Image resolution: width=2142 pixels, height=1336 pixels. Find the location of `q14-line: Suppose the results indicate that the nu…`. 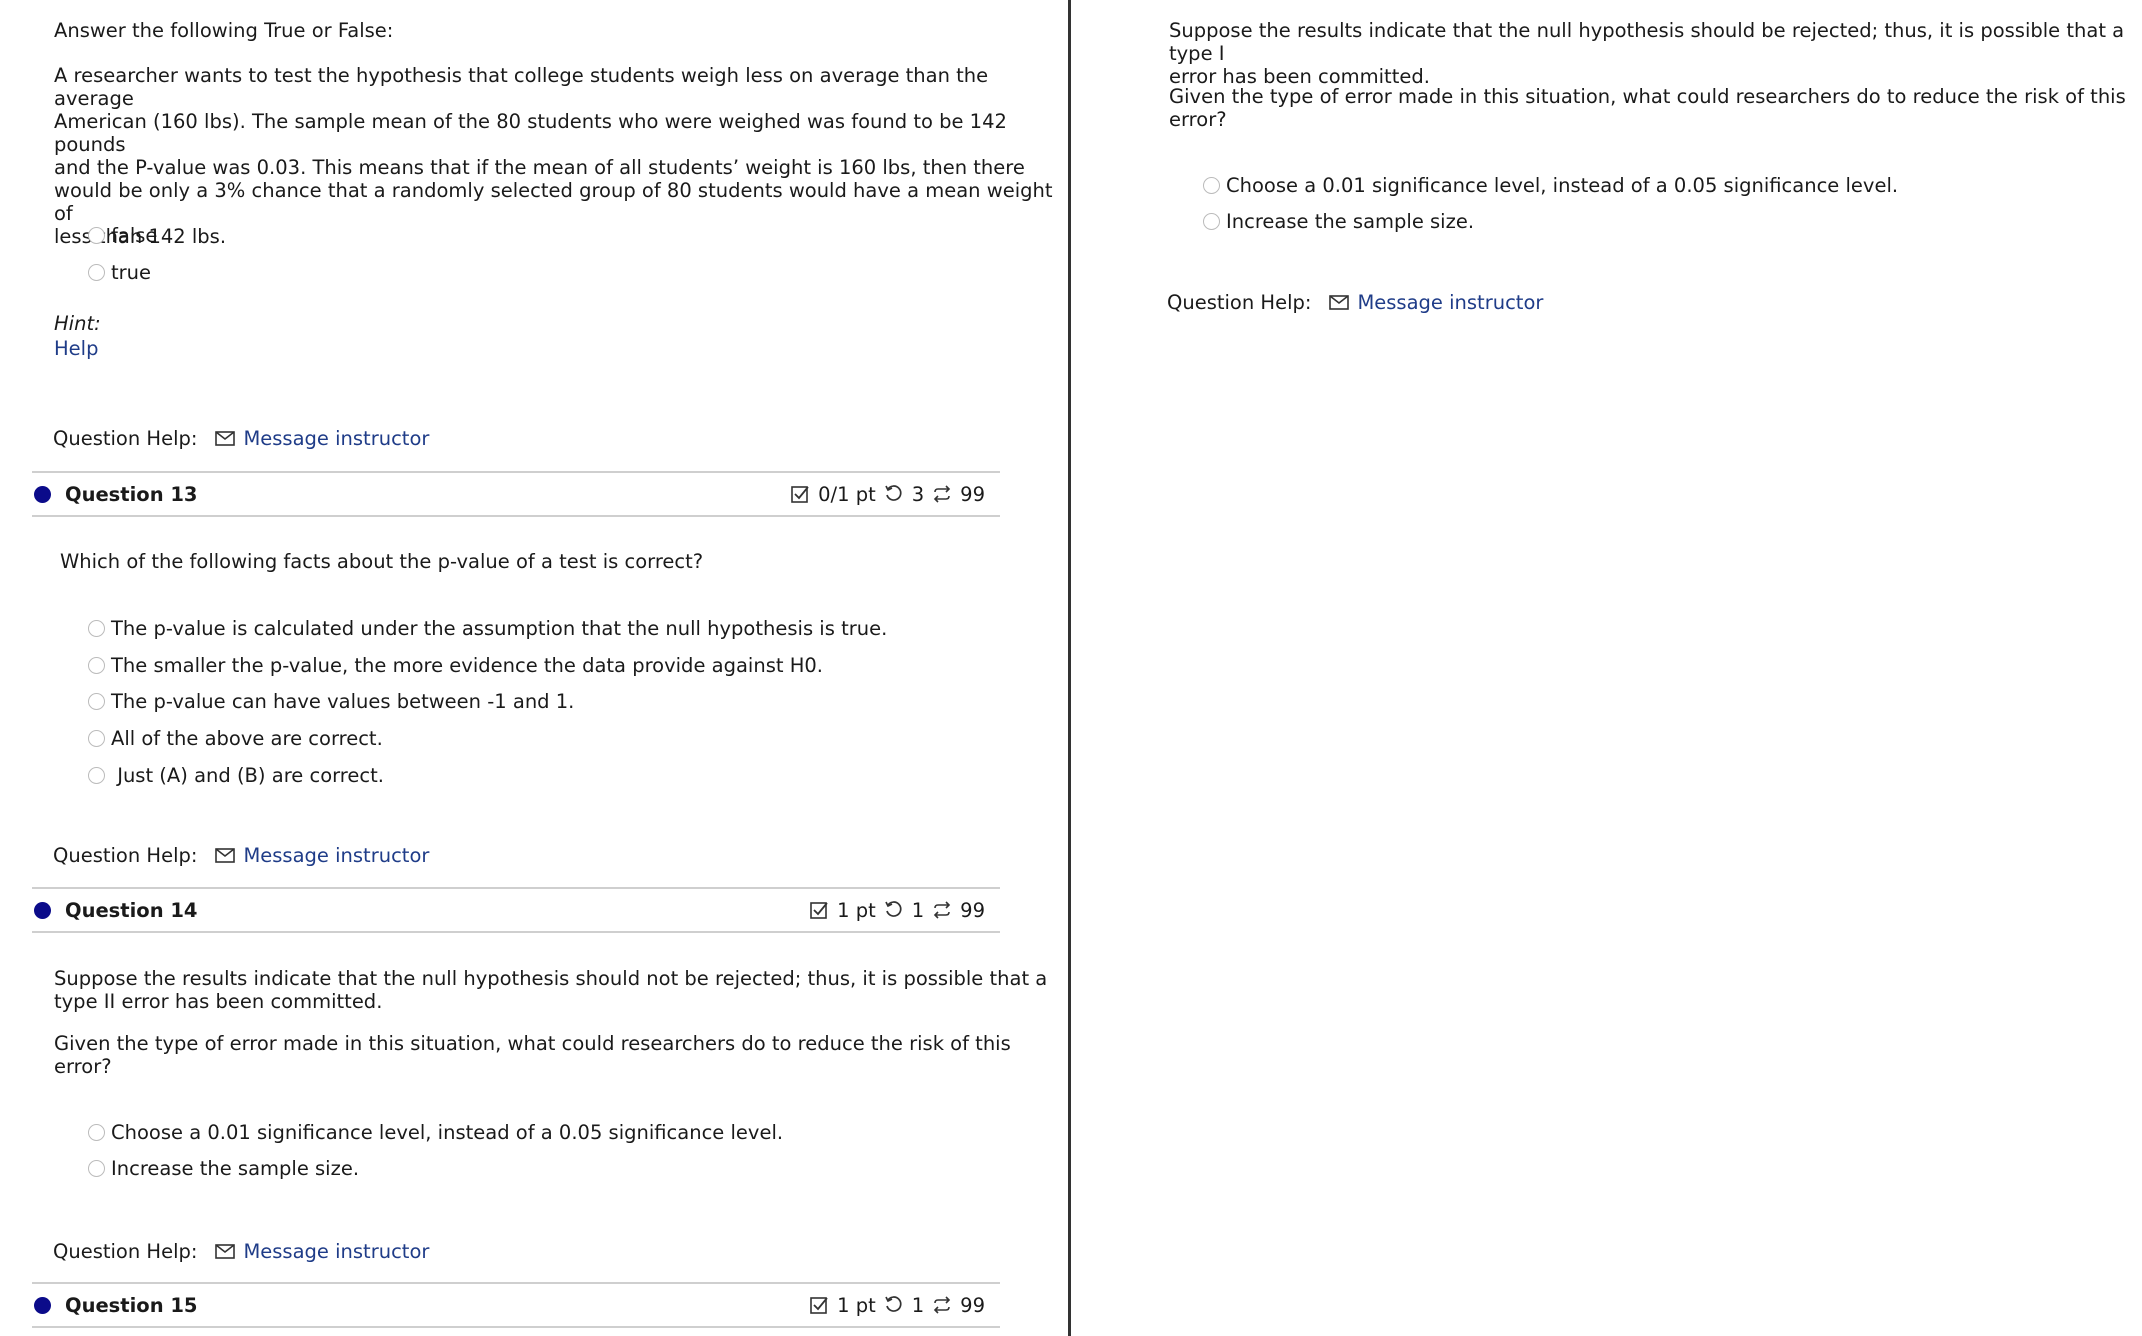

q14-line: Suppose the results indicate that the nu… is located at coordinates (551, 978).